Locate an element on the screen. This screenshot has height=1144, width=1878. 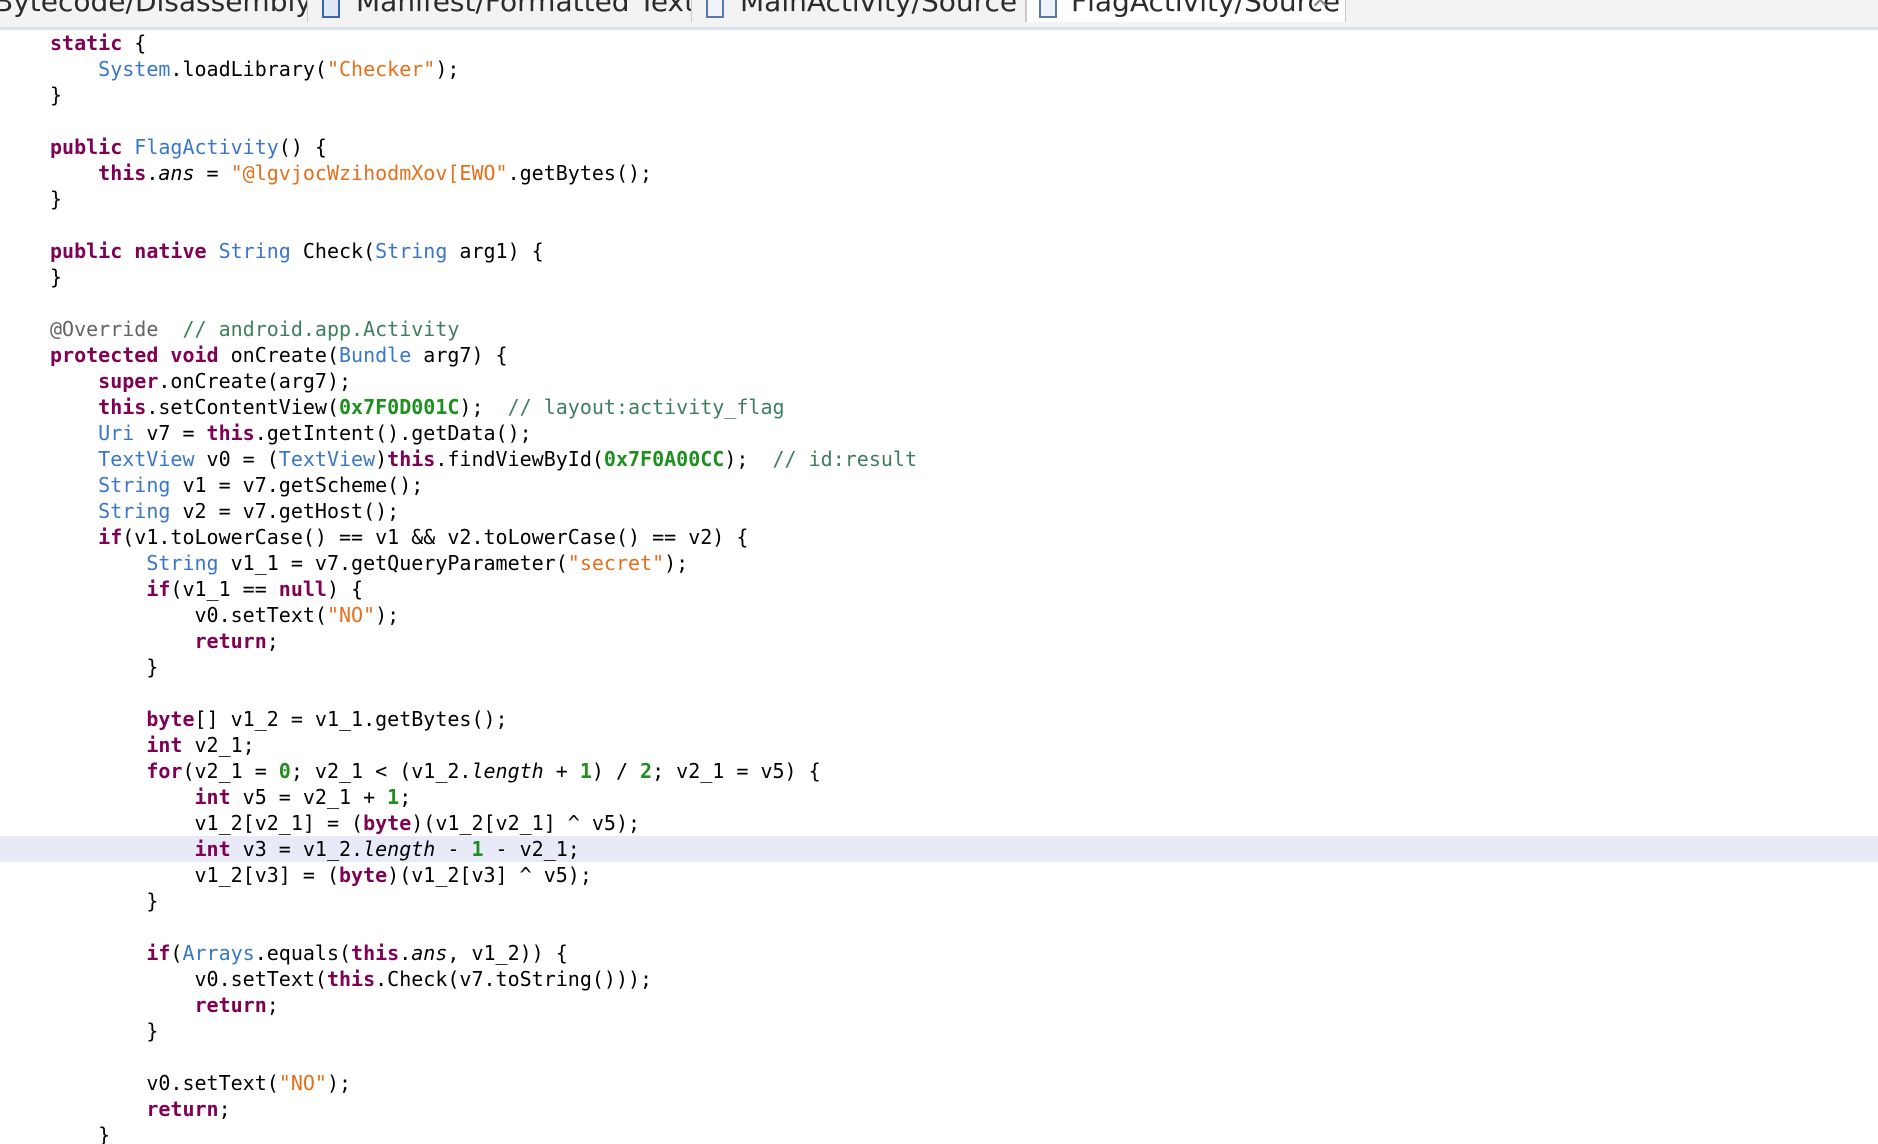
code-line: v1_2[v3] = (byte)(v1_2[v3] ^ v5); is located at coordinates (939, 875).